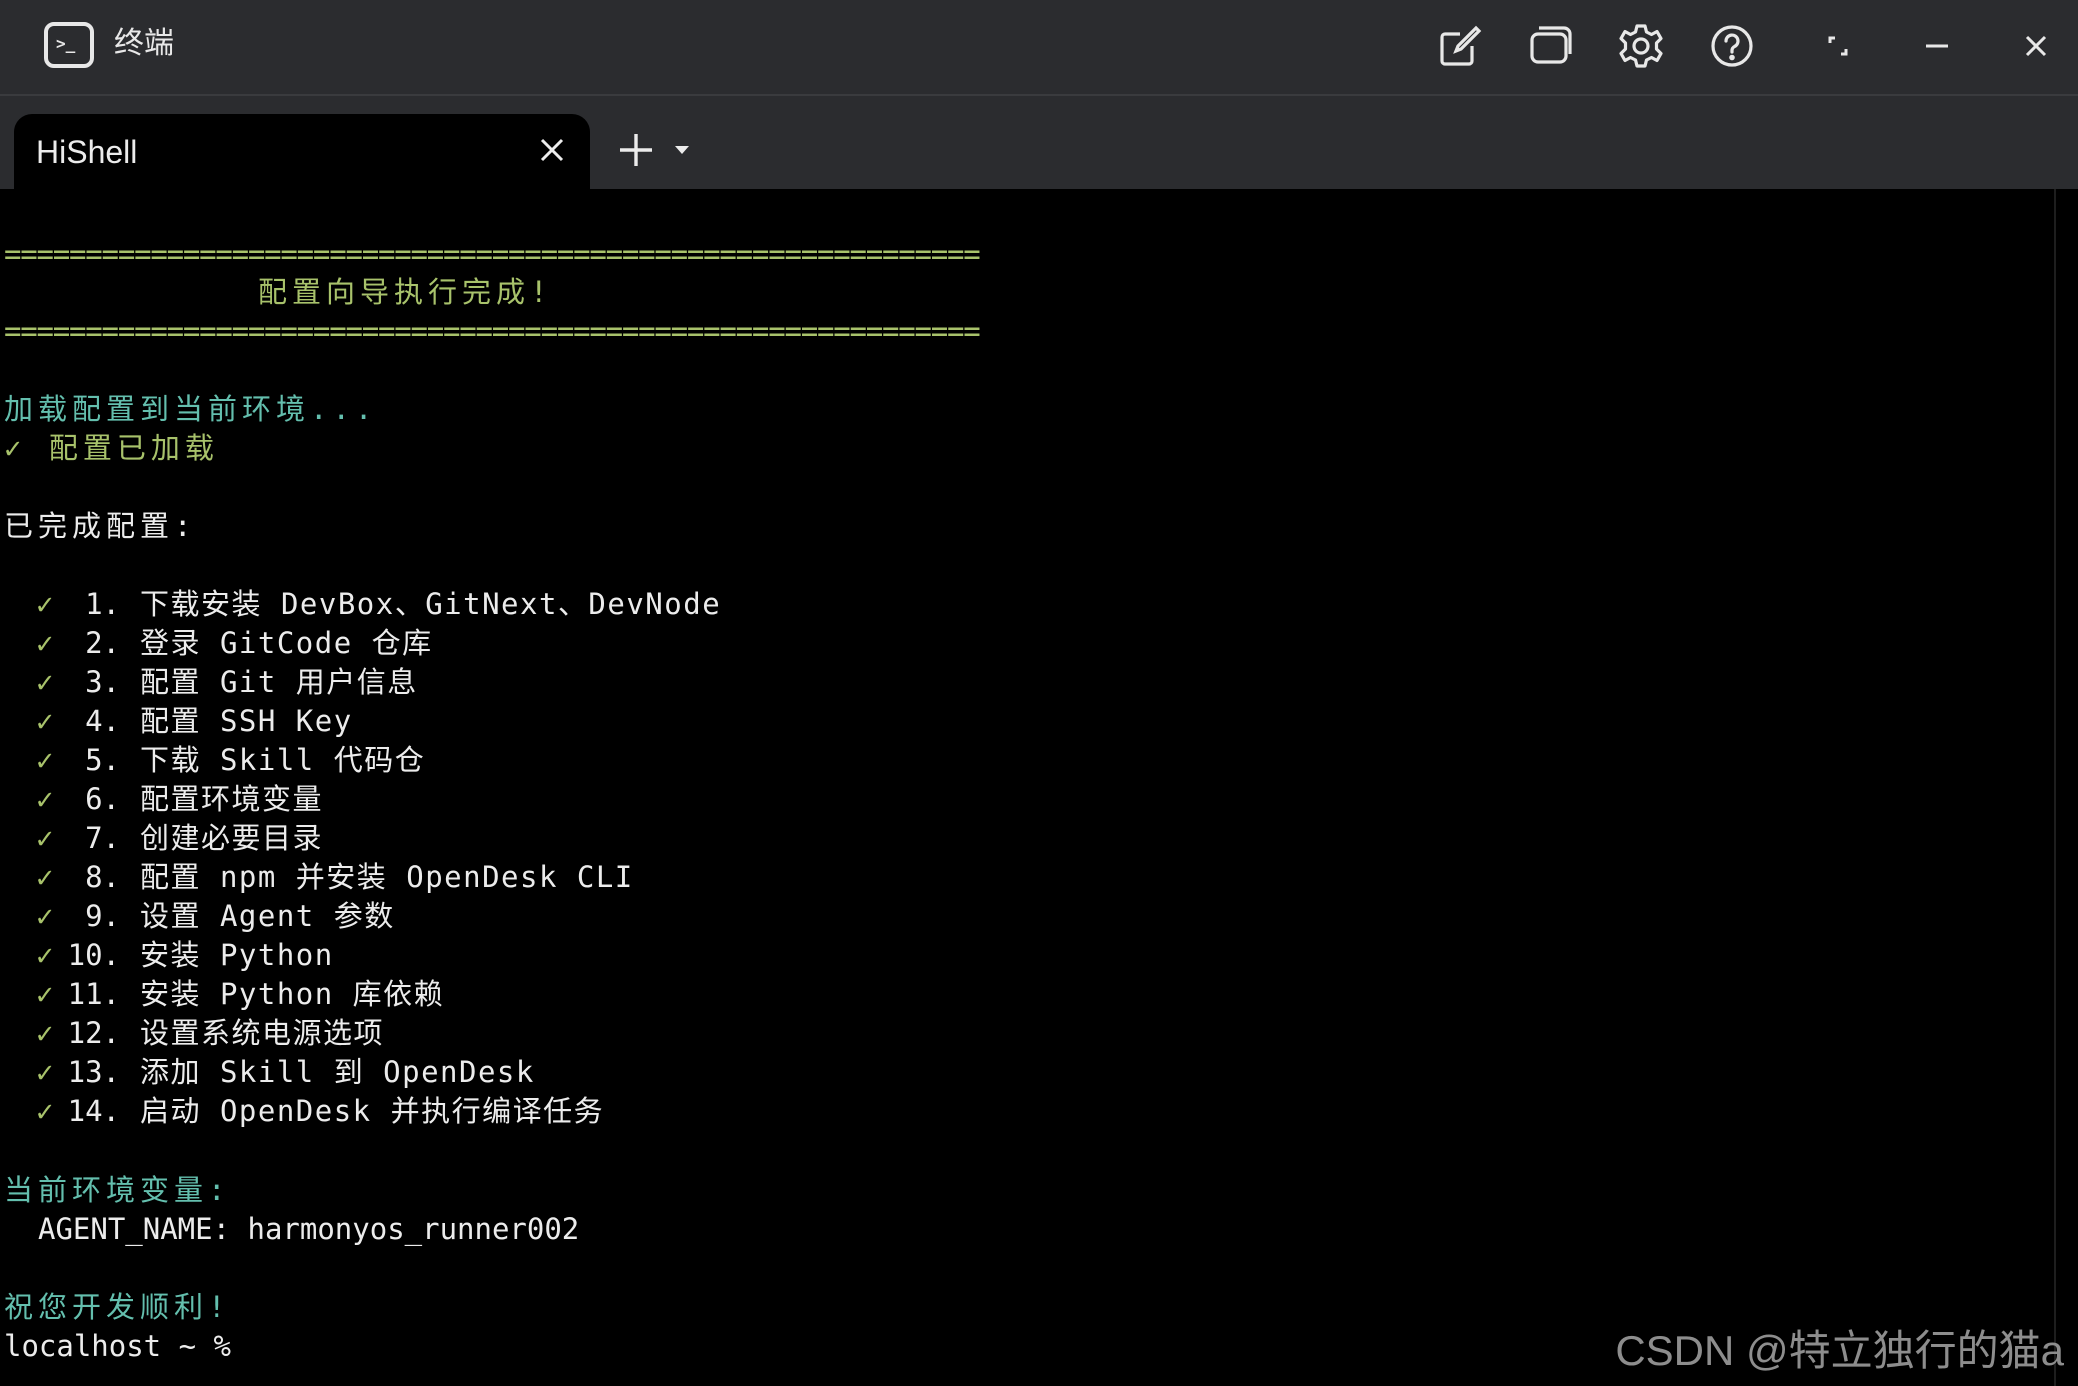  I want to click on env-heading: 当前环境变量:, so click(117, 1190).